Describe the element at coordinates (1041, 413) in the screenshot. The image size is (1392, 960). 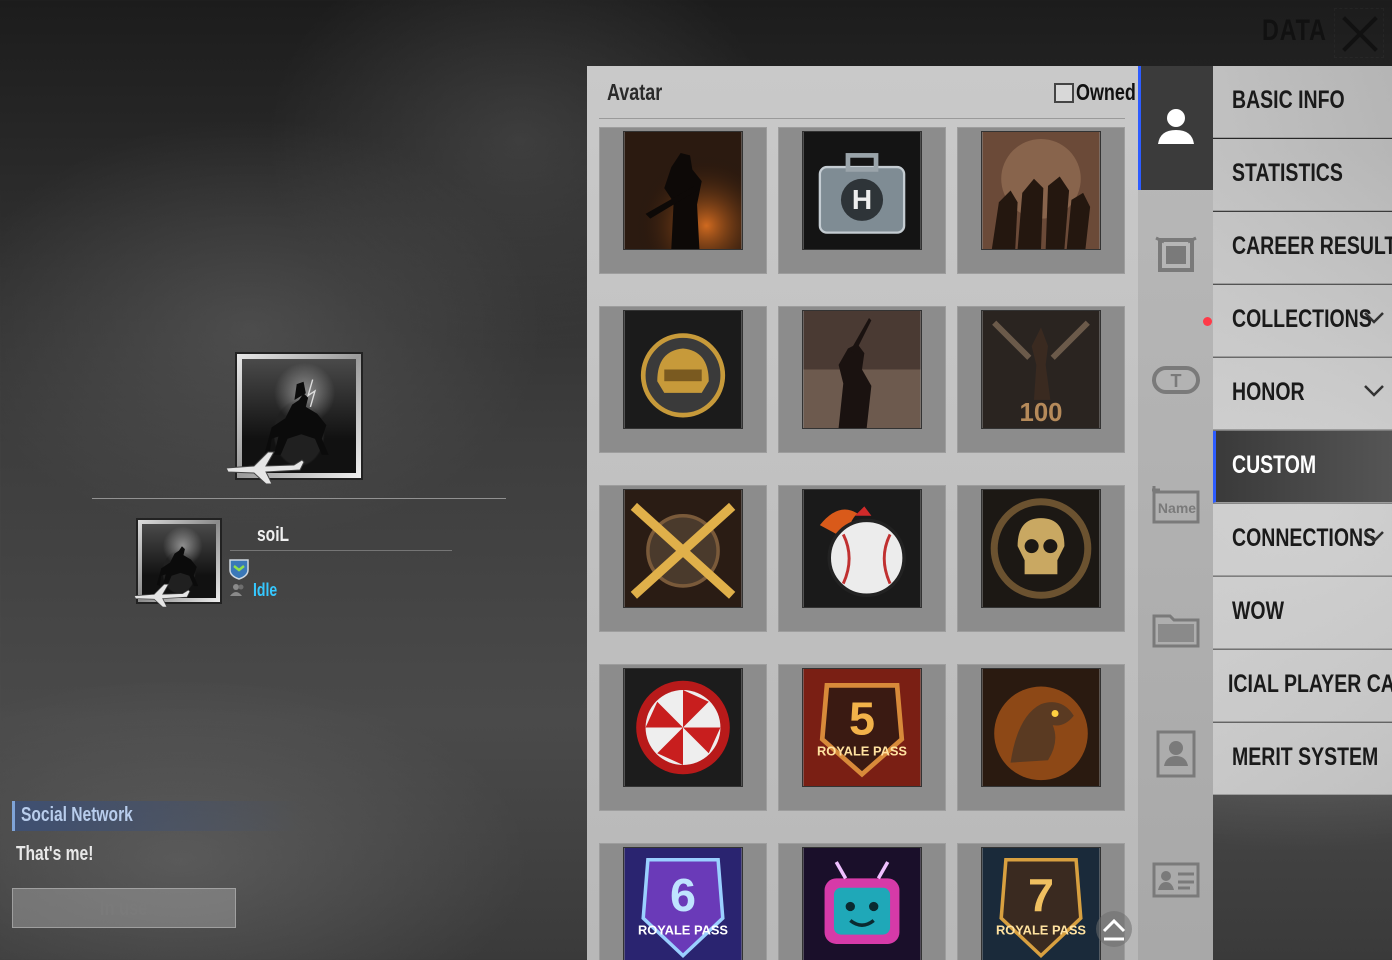
I see `victory-number: 100` at that location.